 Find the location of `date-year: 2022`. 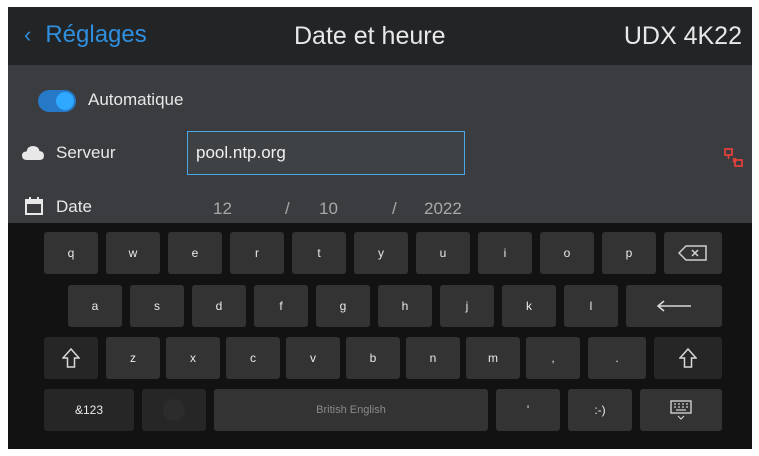

date-year: 2022 is located at coordinates (443, 209).